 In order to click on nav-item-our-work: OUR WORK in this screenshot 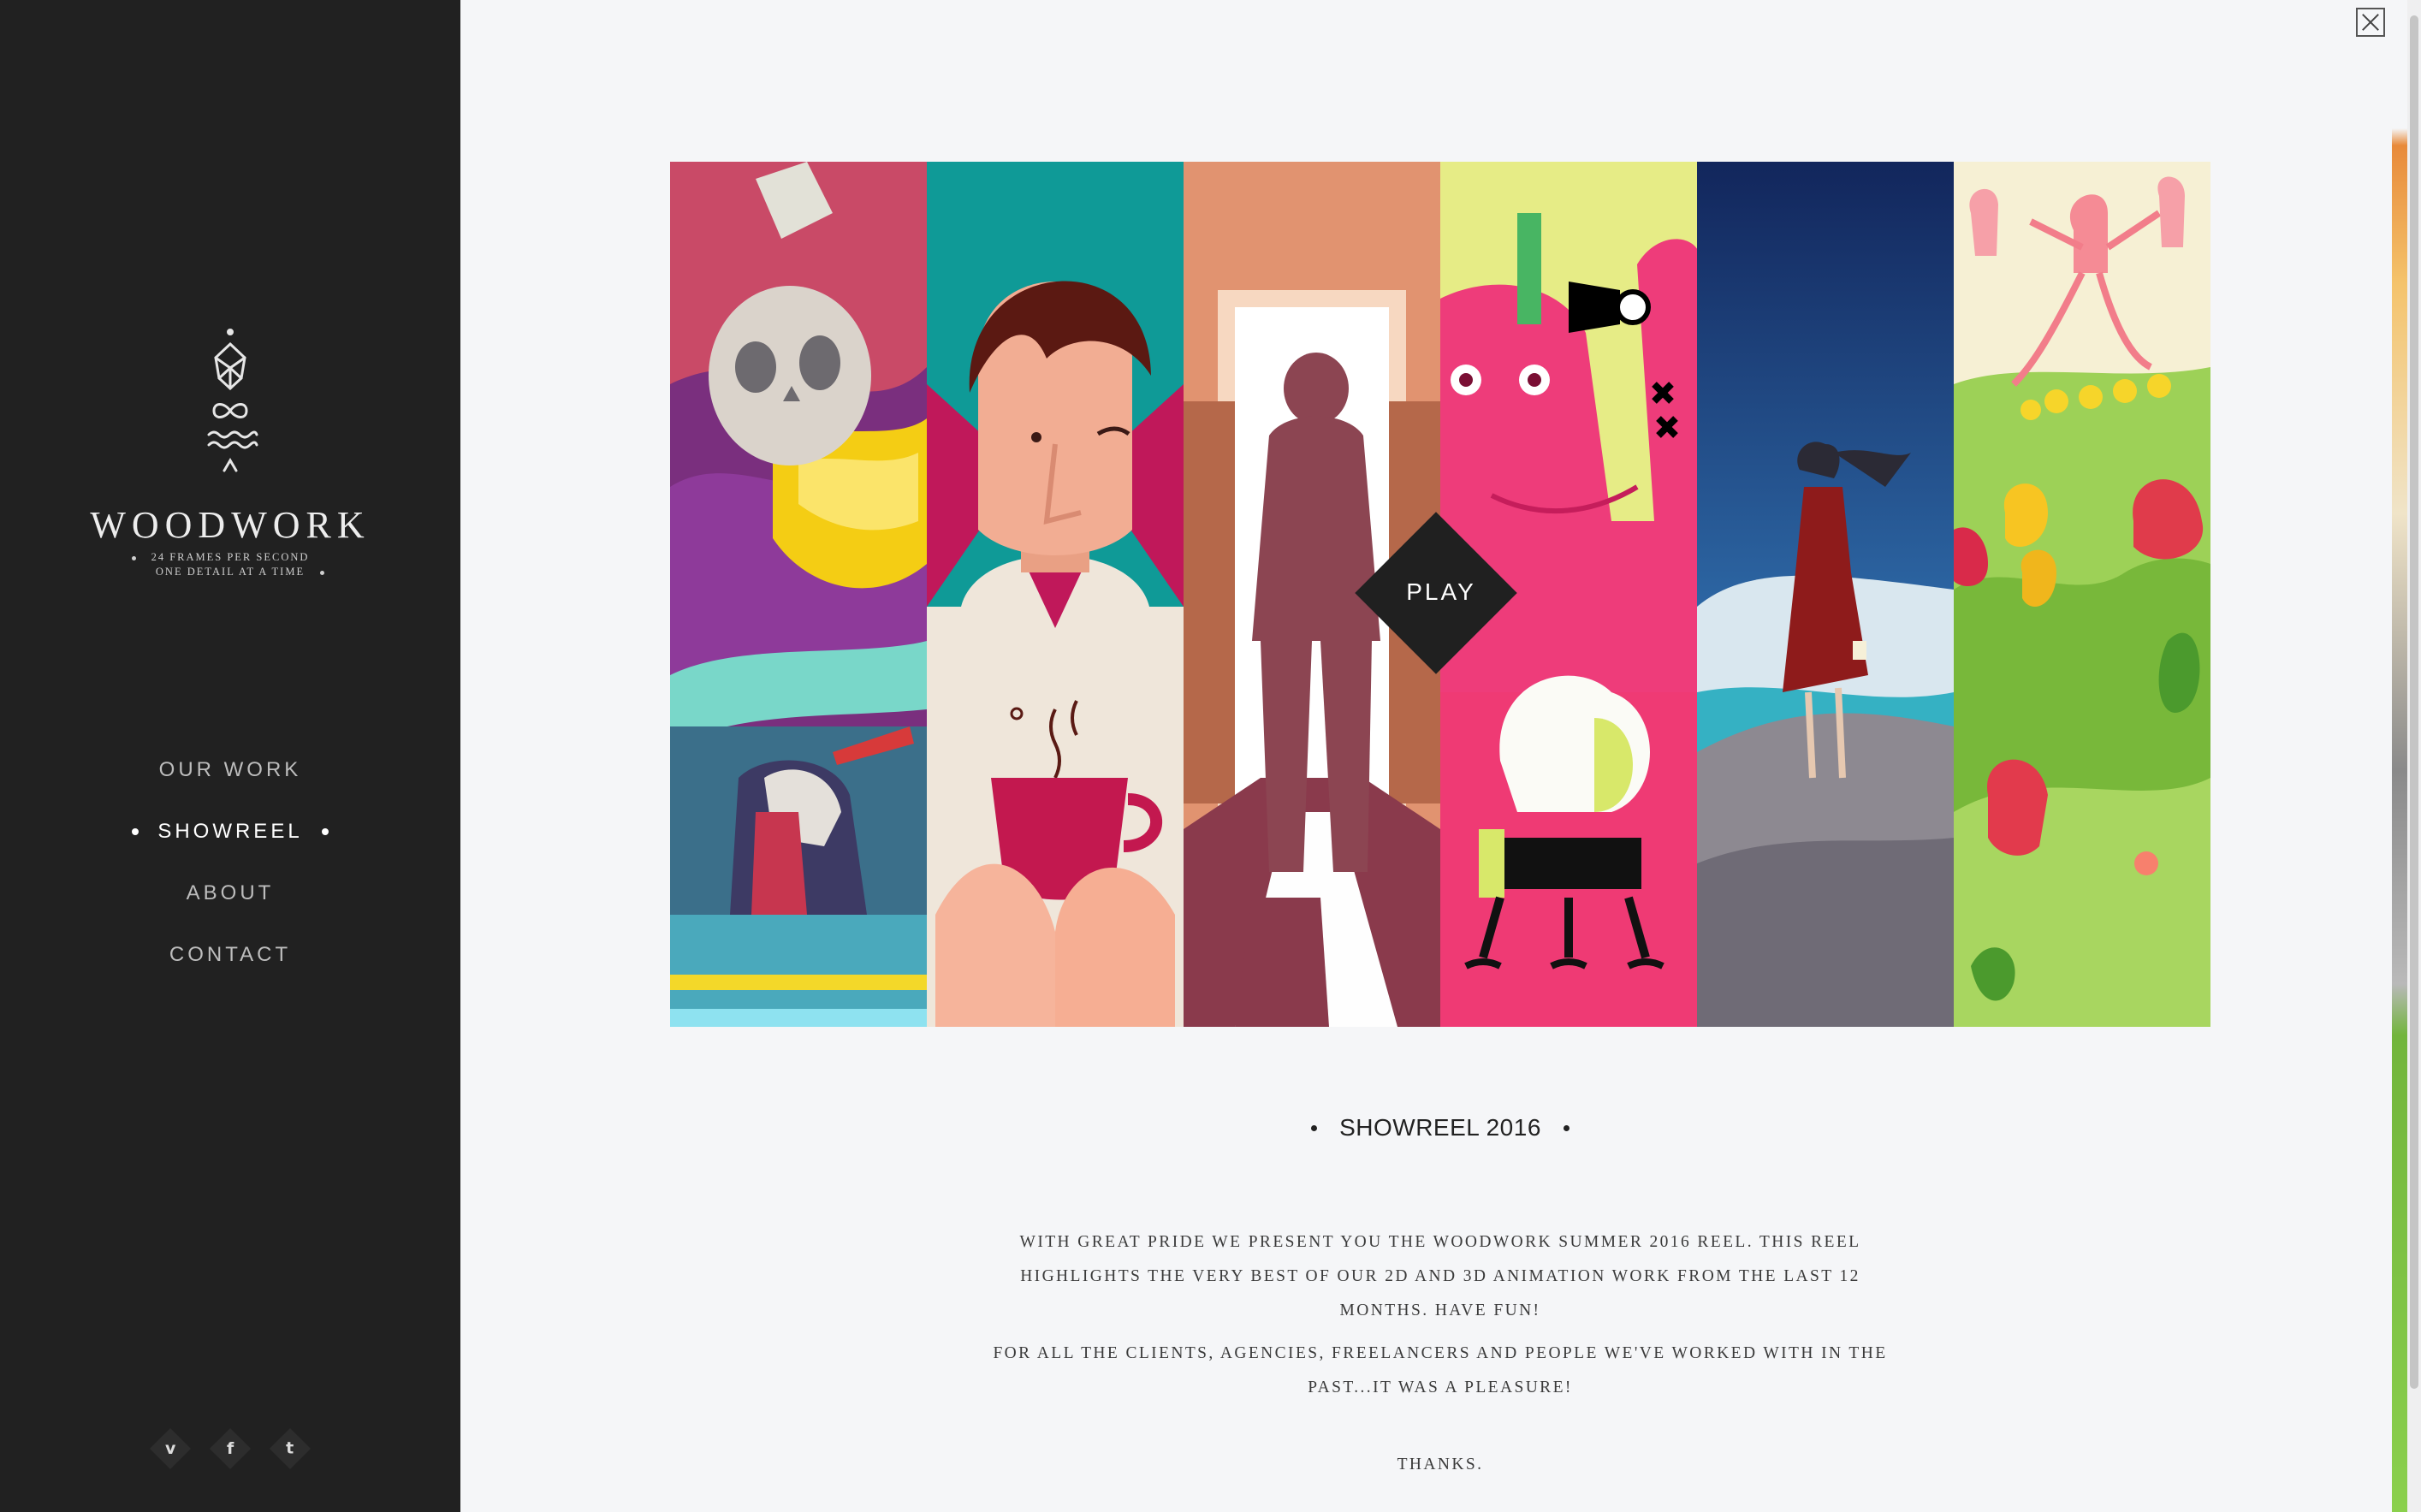, I will do `click(230, 785)`.